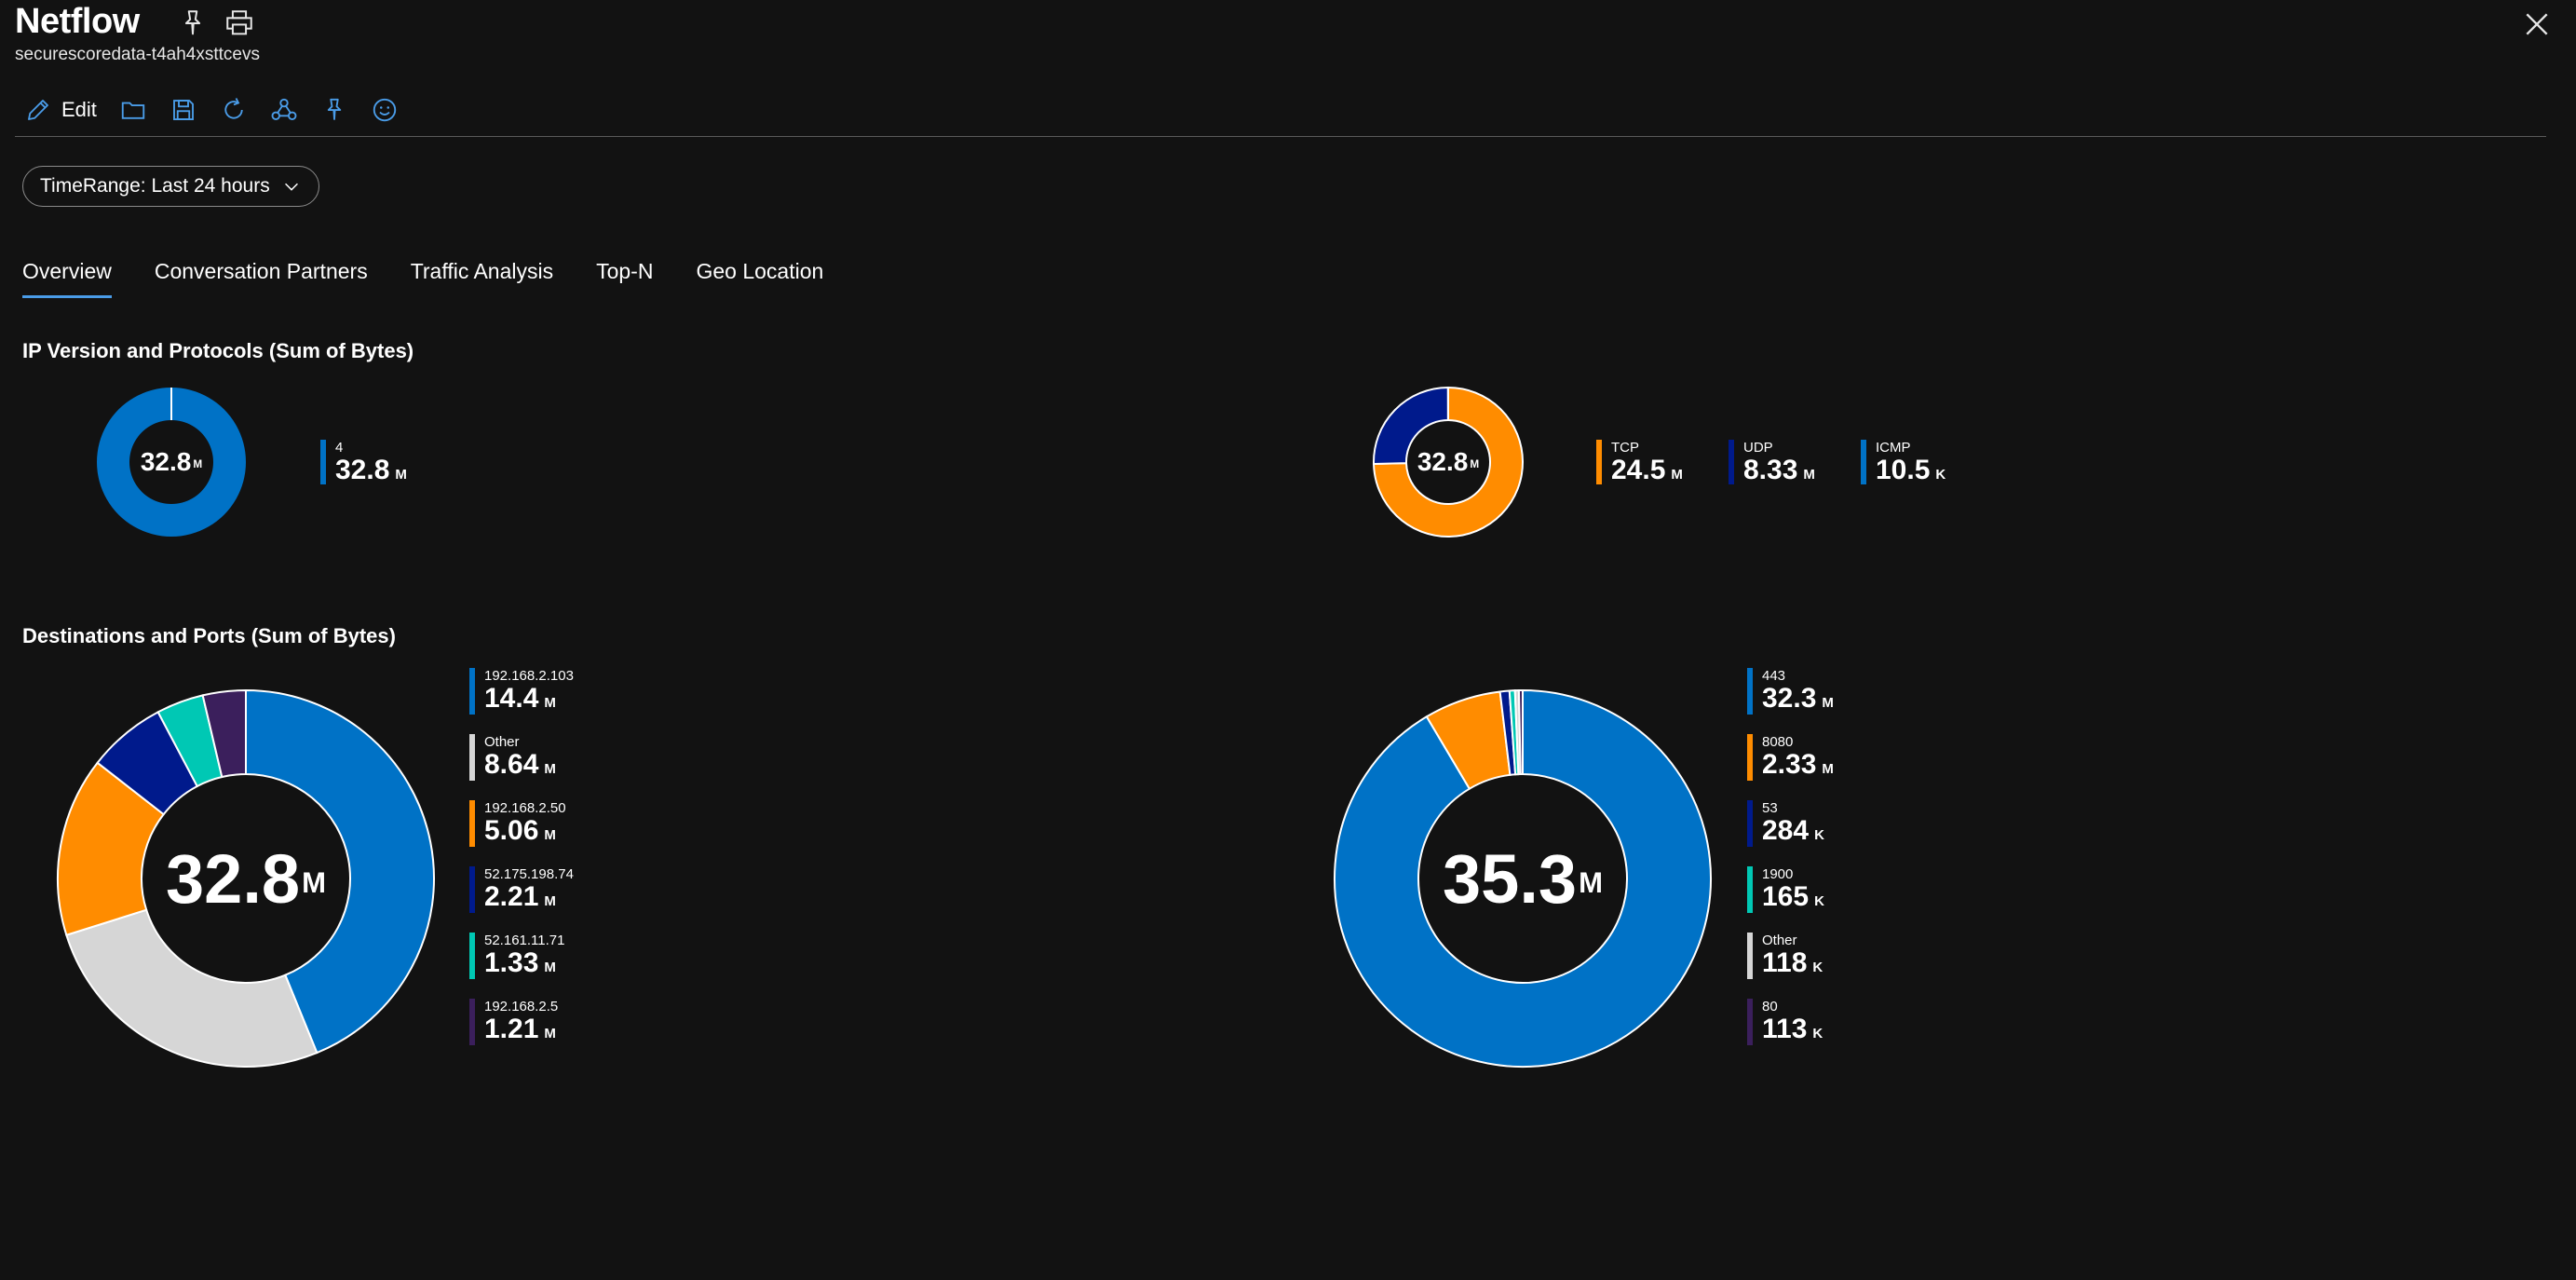  Describe the element at coordinates (1770, 808) in the screenshot. I see `legend-label: 53` at that location.